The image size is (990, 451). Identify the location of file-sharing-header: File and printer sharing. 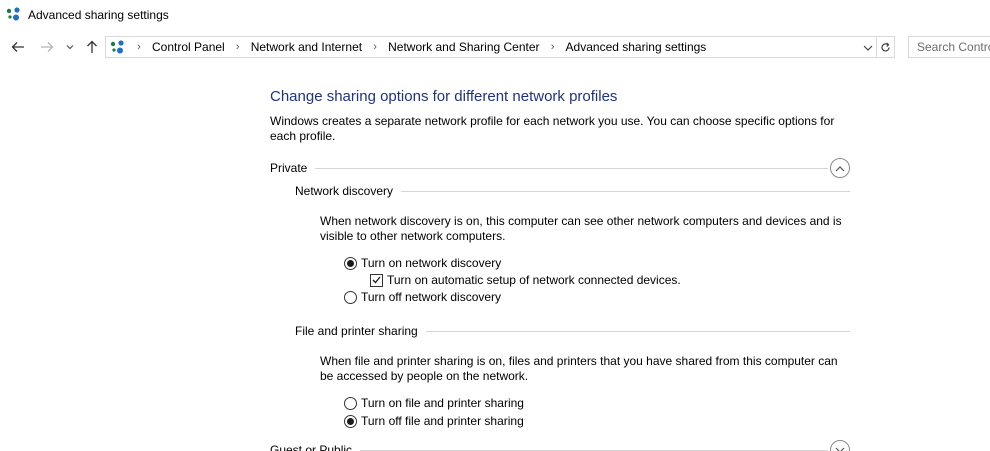
(572, 331).